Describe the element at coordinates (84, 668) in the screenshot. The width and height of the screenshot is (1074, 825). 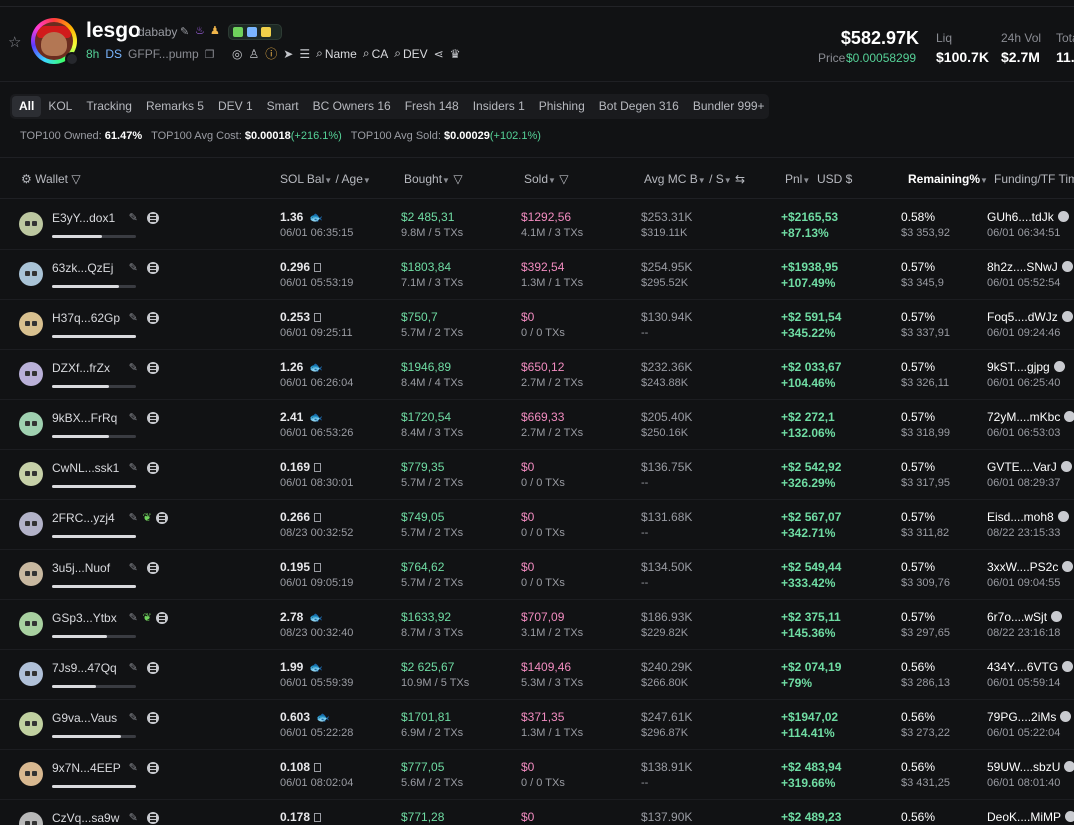
I see `wallet-address: 7Js9...47Qq` at that location.